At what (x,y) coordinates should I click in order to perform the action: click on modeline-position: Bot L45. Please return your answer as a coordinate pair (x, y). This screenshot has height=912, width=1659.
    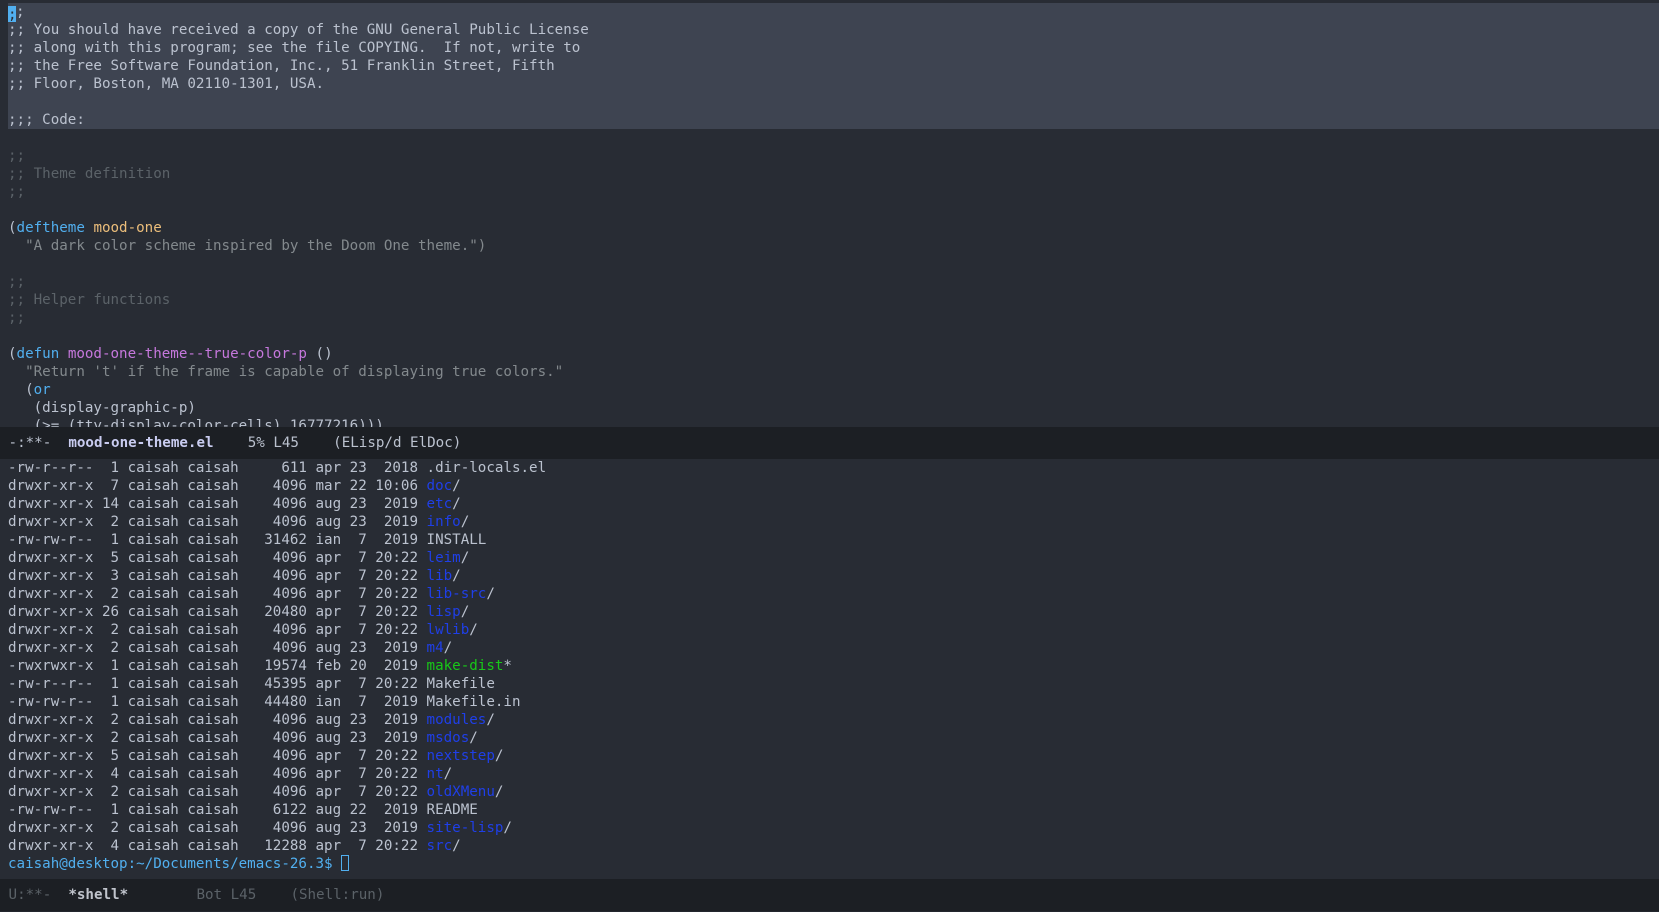
    Looking at the image, I should click on (209, 895).